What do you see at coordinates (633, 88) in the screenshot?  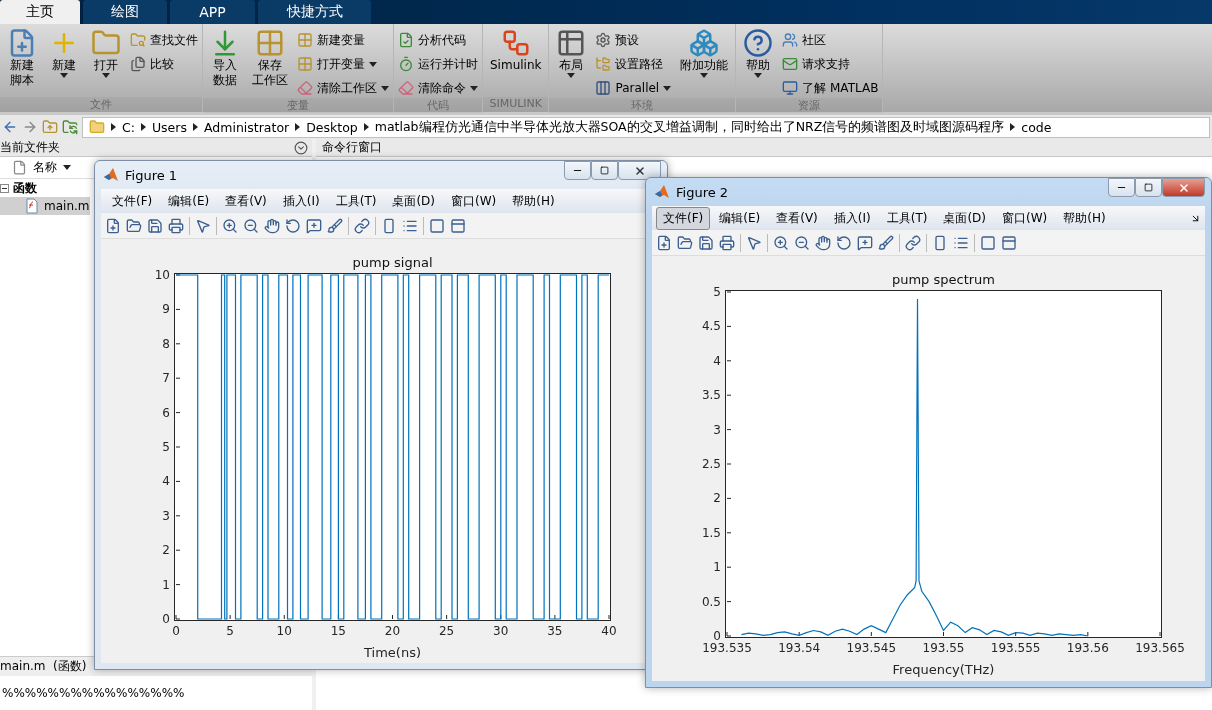 I see `ribbon-button: Parallel` at bounding box center [633, 88].